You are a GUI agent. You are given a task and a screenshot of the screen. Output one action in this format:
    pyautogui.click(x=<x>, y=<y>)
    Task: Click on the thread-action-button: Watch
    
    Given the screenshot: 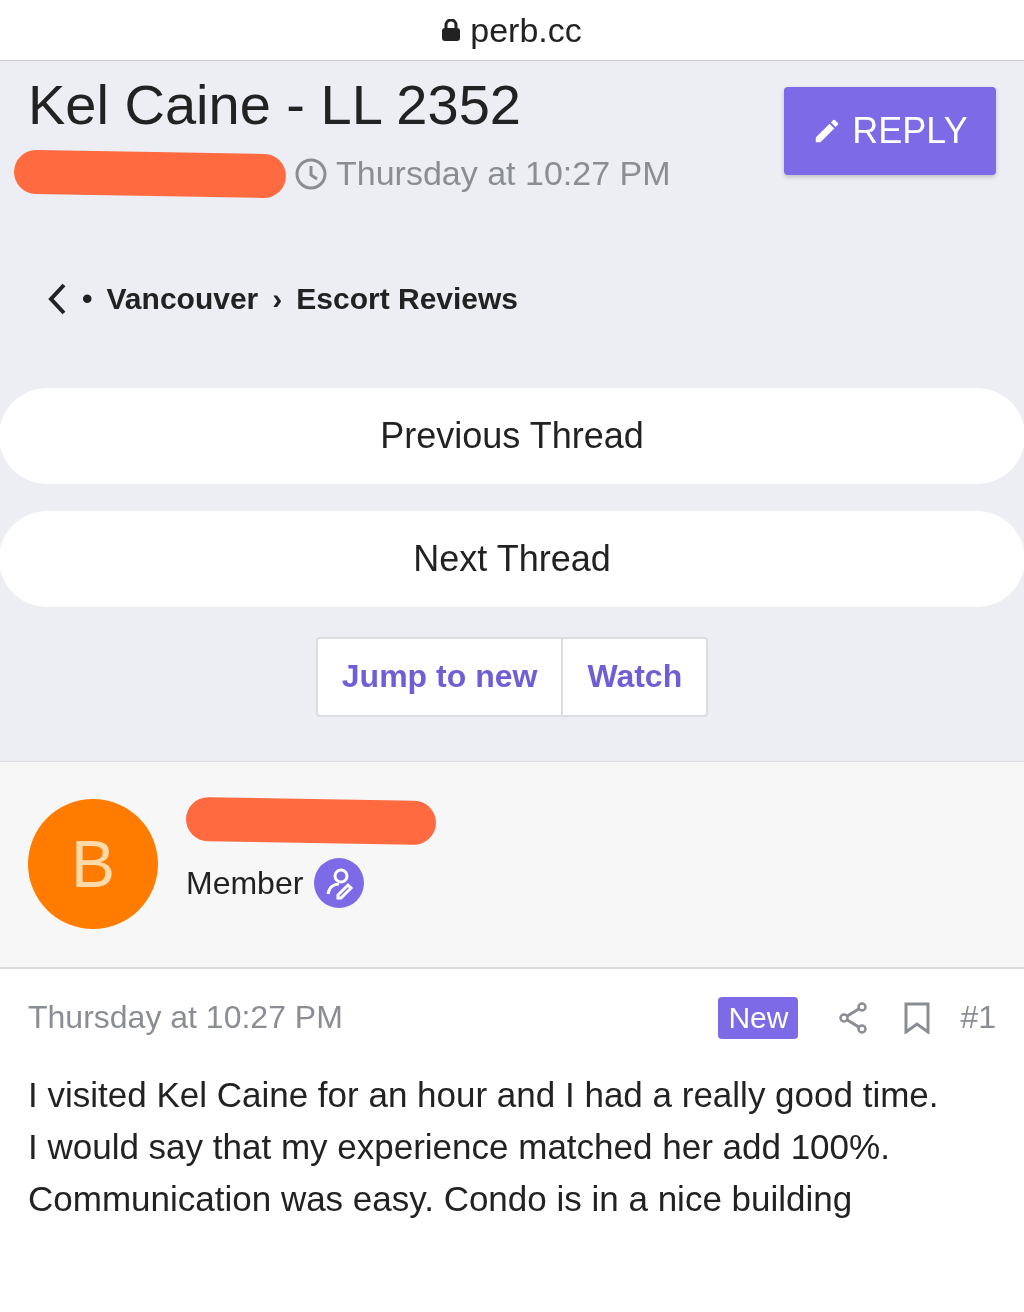 What is the action you would take?
    pyautogui.click(x=635, y=676)
    